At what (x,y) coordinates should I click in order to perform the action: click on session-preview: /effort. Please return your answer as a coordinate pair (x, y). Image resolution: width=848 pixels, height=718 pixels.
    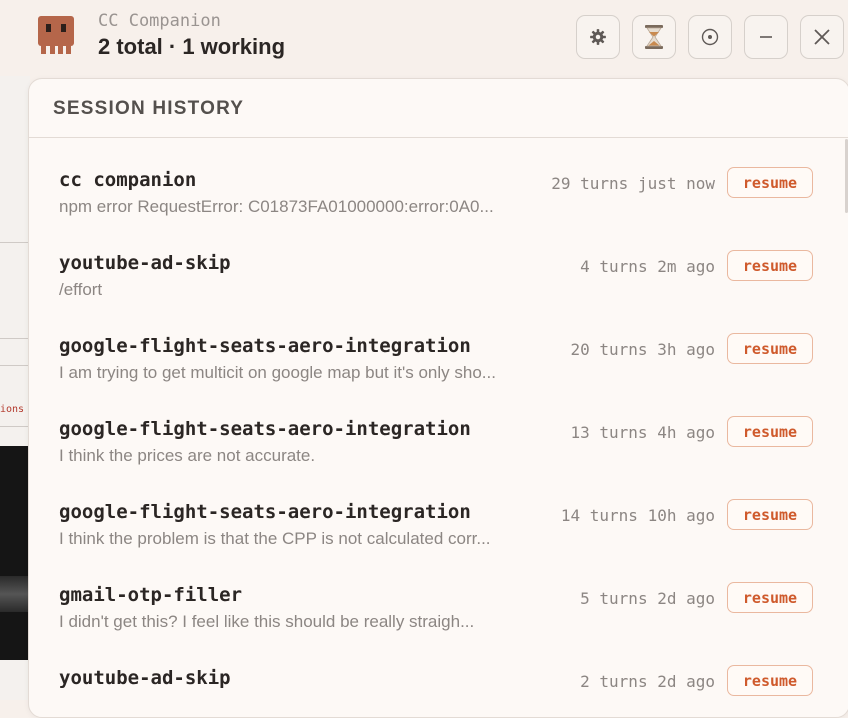
    Looking at the image, I should click on (81, 289).